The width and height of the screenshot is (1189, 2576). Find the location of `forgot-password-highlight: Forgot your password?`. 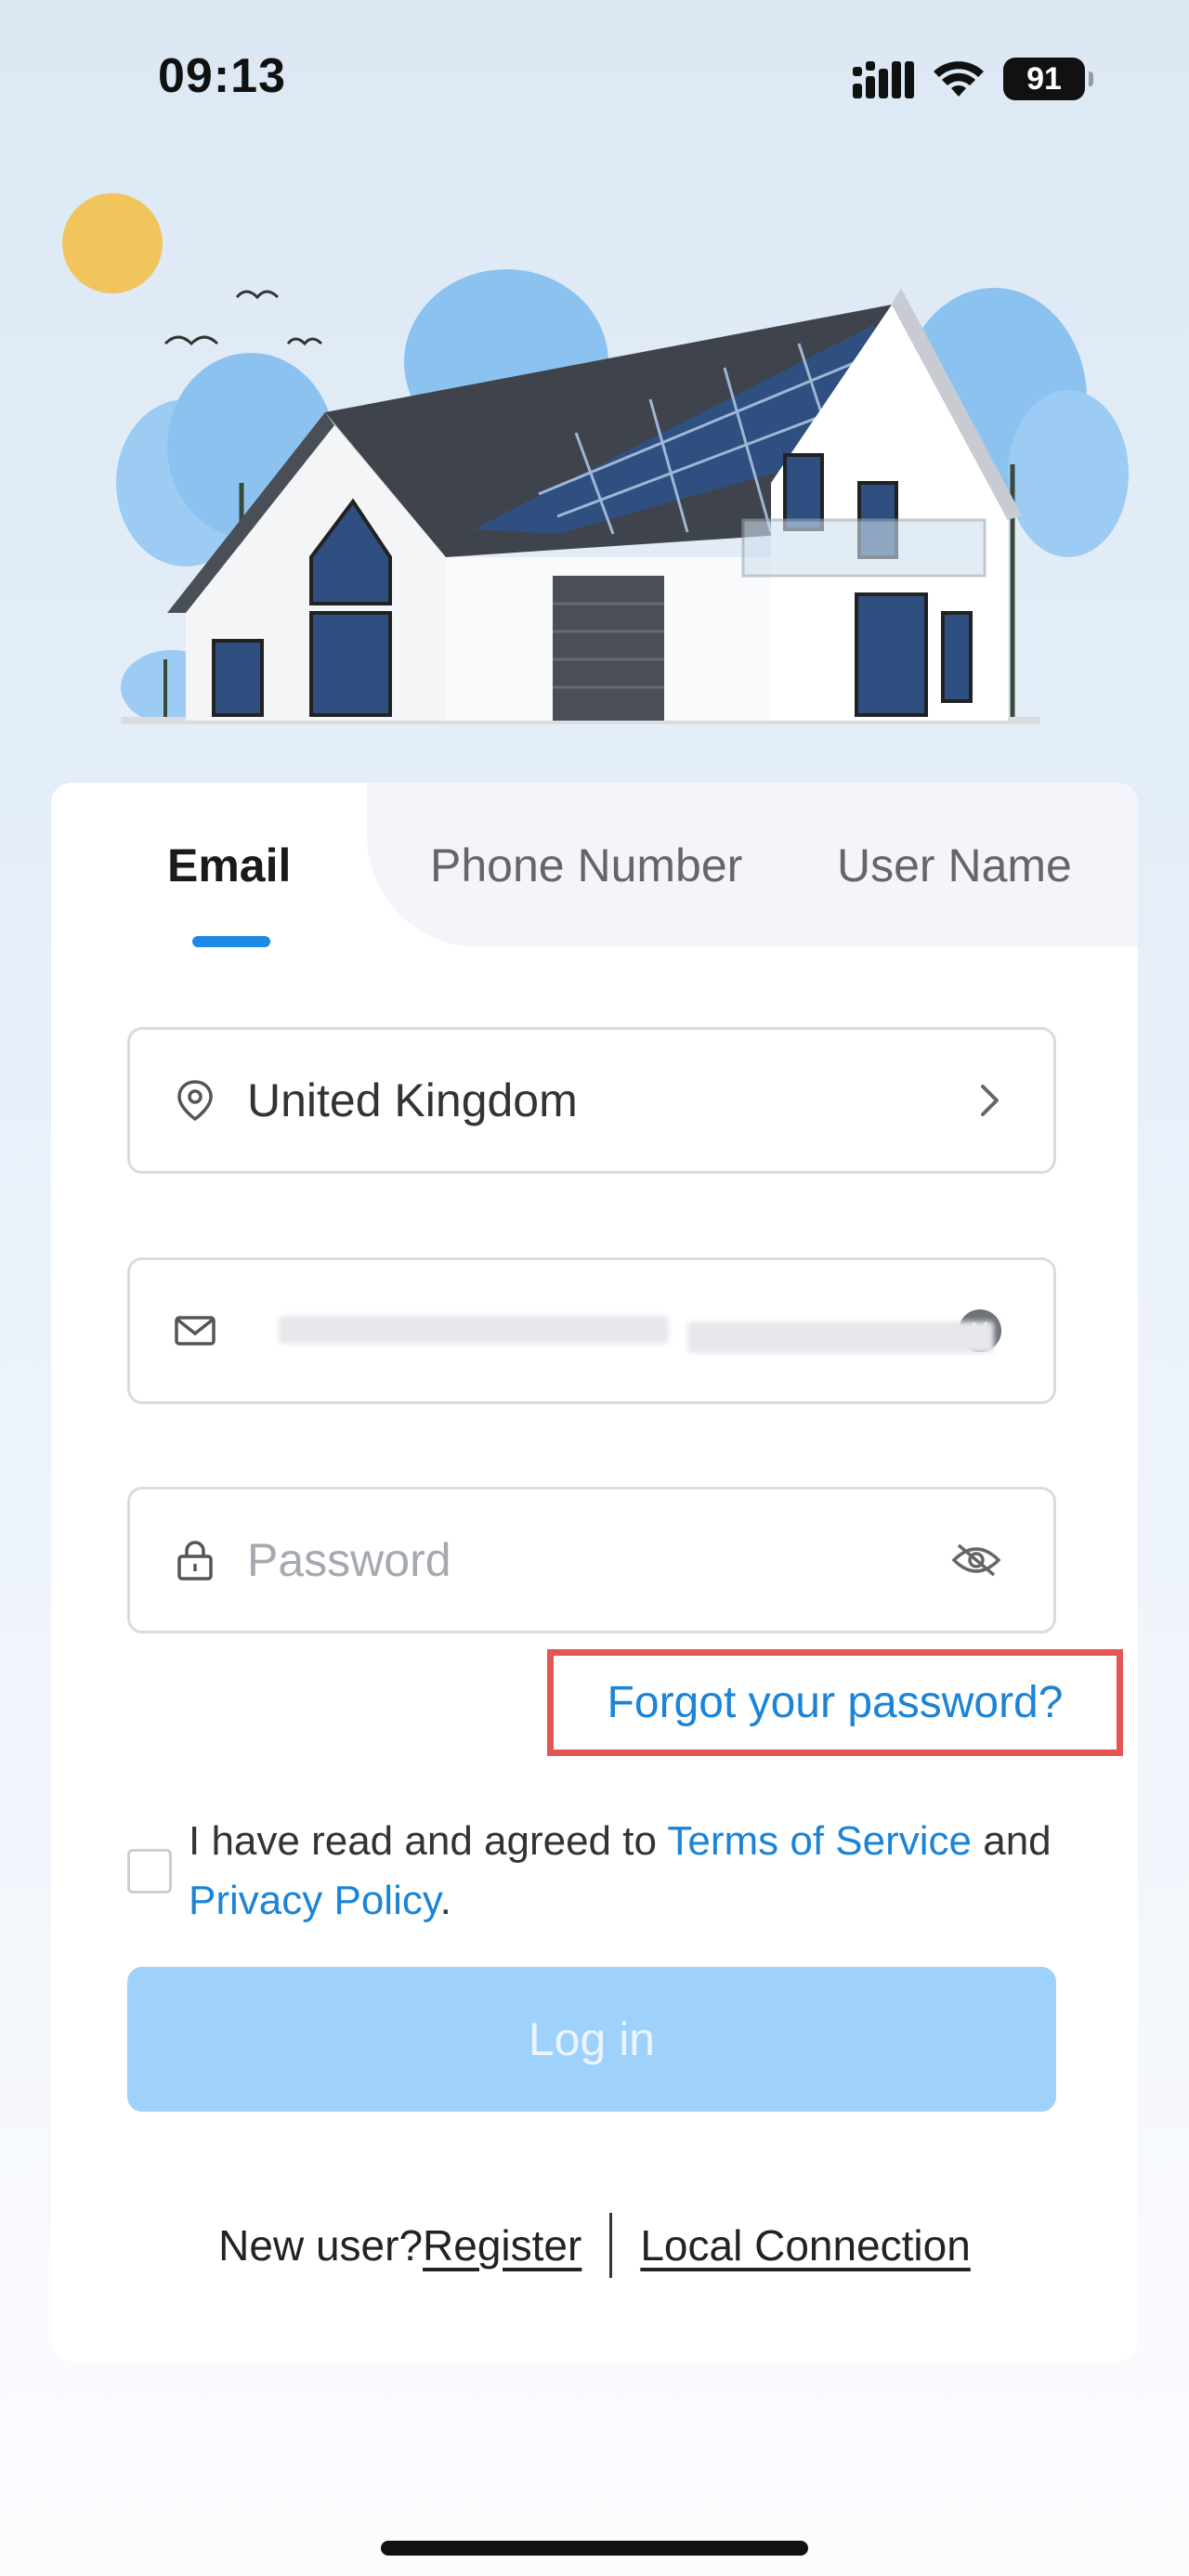

forgot-password-highlight: Forgot your password? is located at coordinates (835, 1702).